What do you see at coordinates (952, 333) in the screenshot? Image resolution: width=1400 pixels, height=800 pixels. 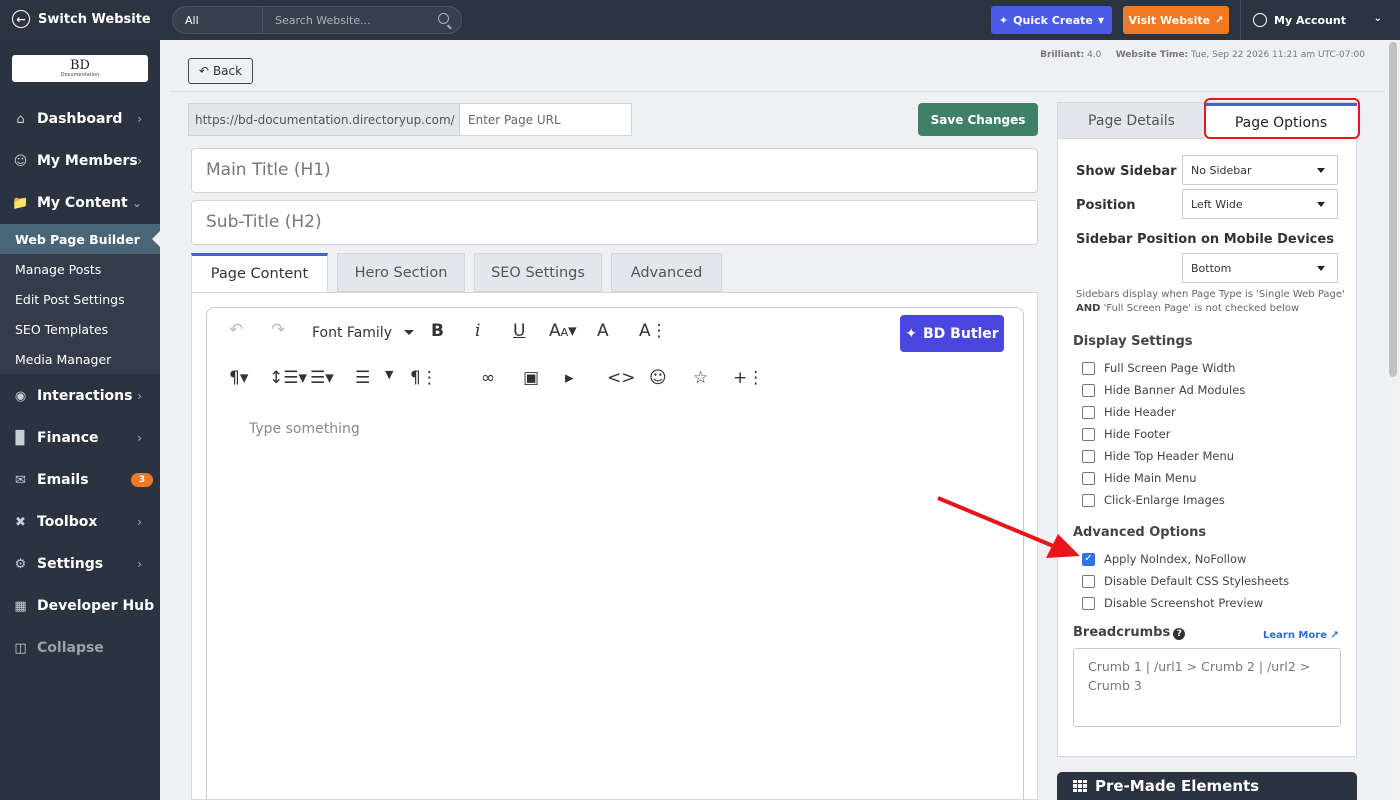 I see `bd-butler-button: ✦ BD Butler` at bounding box center [952, 333].